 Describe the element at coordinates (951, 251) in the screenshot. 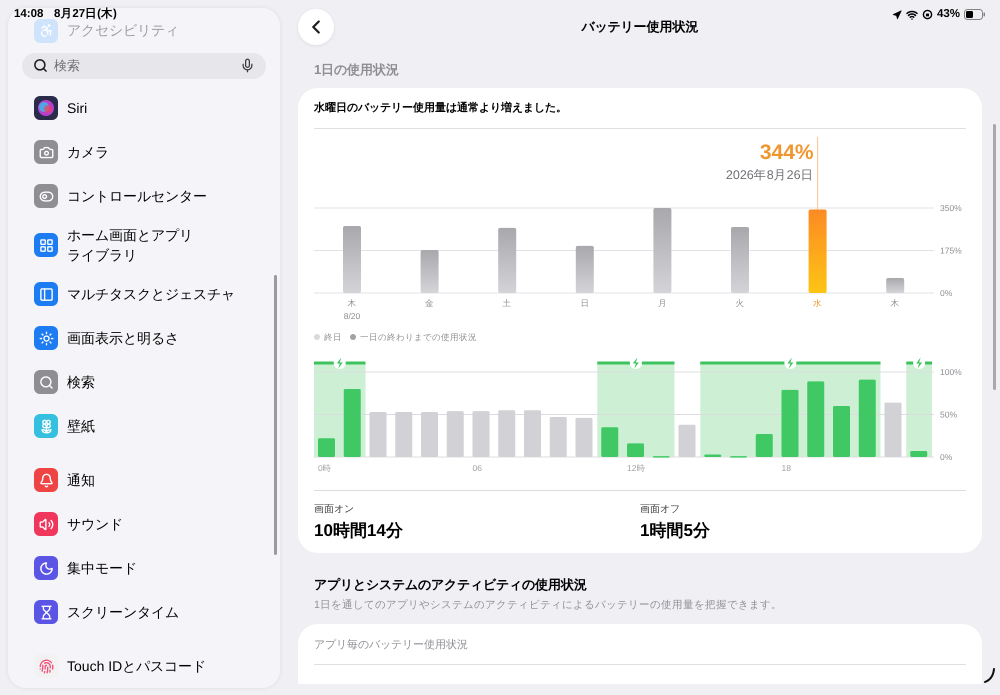

I see `axis-label: 175%` at that location.